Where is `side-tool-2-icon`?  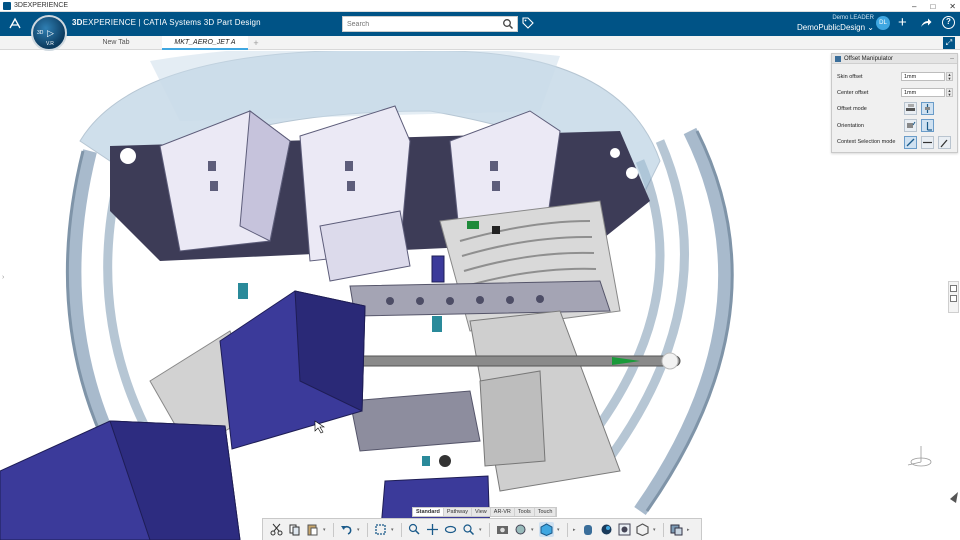 side-tool-2-icon is located at coordinates (953, 298).